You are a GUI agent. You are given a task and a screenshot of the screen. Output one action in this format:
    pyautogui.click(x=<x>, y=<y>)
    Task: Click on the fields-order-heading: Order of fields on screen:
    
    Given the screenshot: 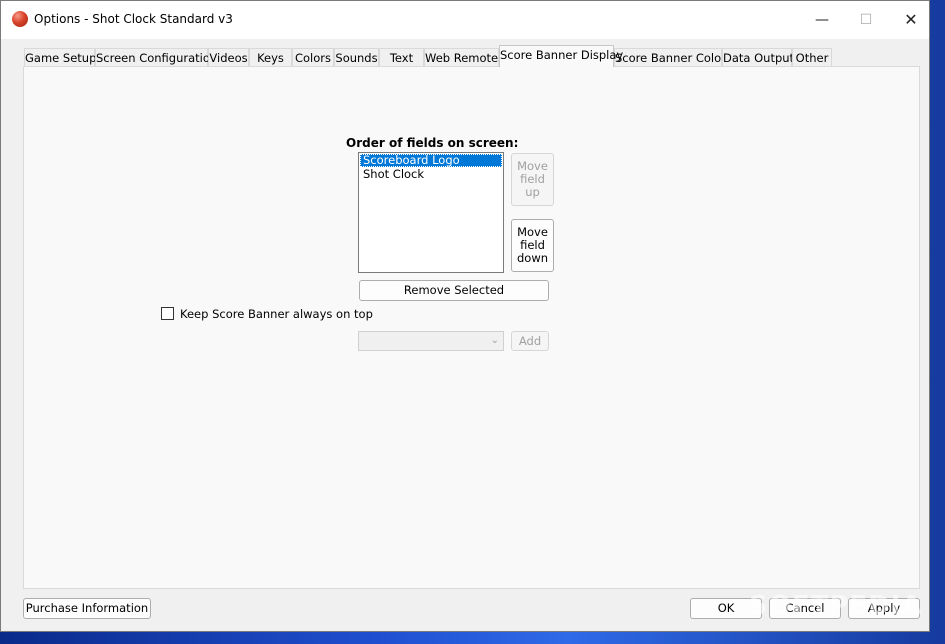 What is the action you would take?
    pyautogui.click(x=432, y=143)
    